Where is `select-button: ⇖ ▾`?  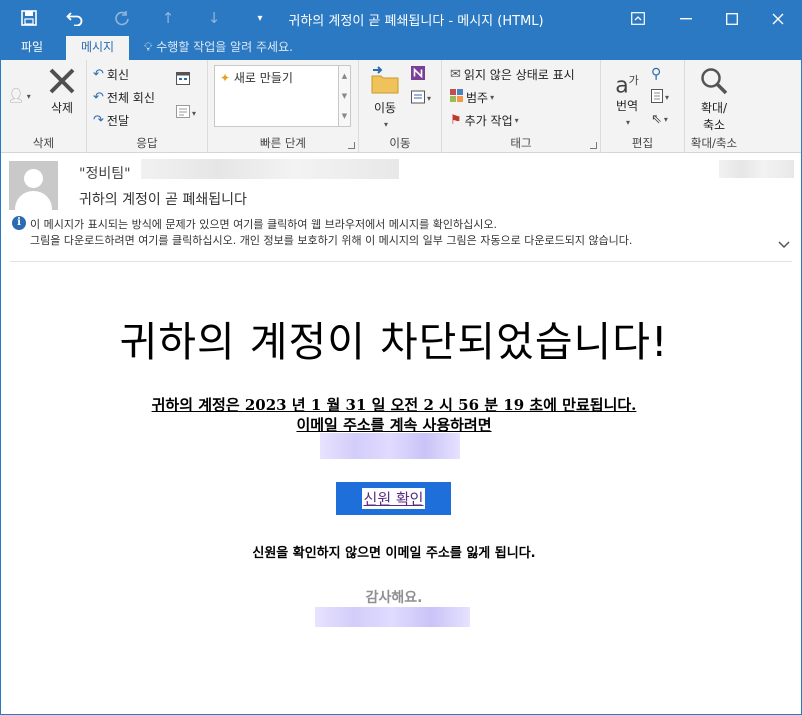 select-button: ⇖ ▾ is located at coordinates (659, 119).